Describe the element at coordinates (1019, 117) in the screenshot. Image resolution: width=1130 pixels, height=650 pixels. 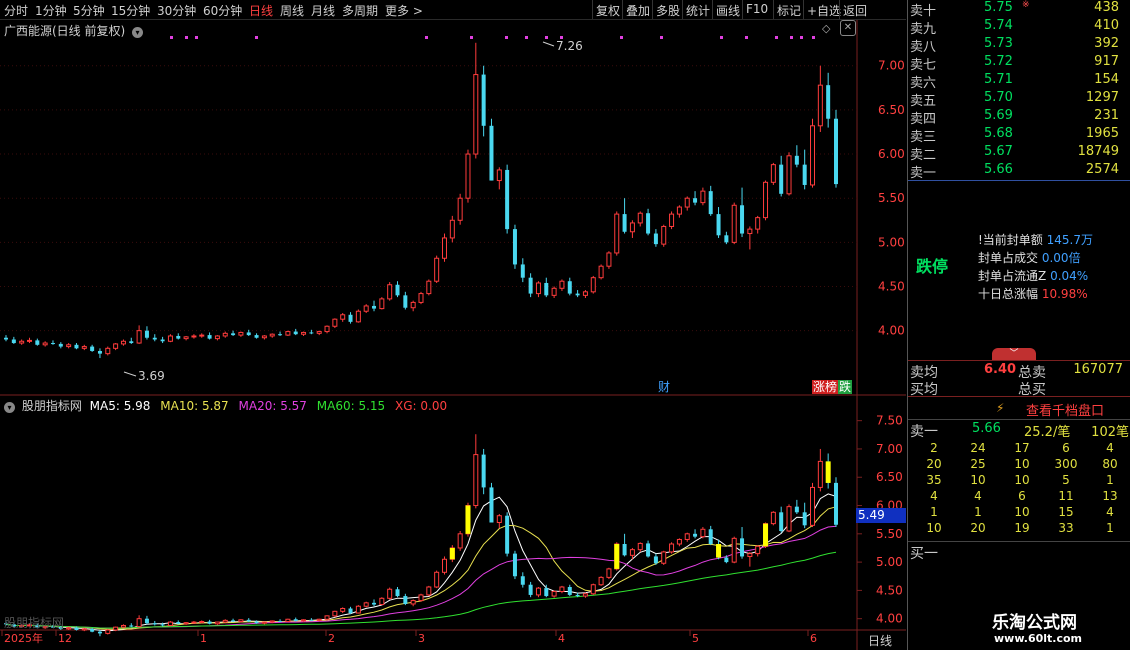
I see `sell-level-row: 卖四 5.69 231` at that location.